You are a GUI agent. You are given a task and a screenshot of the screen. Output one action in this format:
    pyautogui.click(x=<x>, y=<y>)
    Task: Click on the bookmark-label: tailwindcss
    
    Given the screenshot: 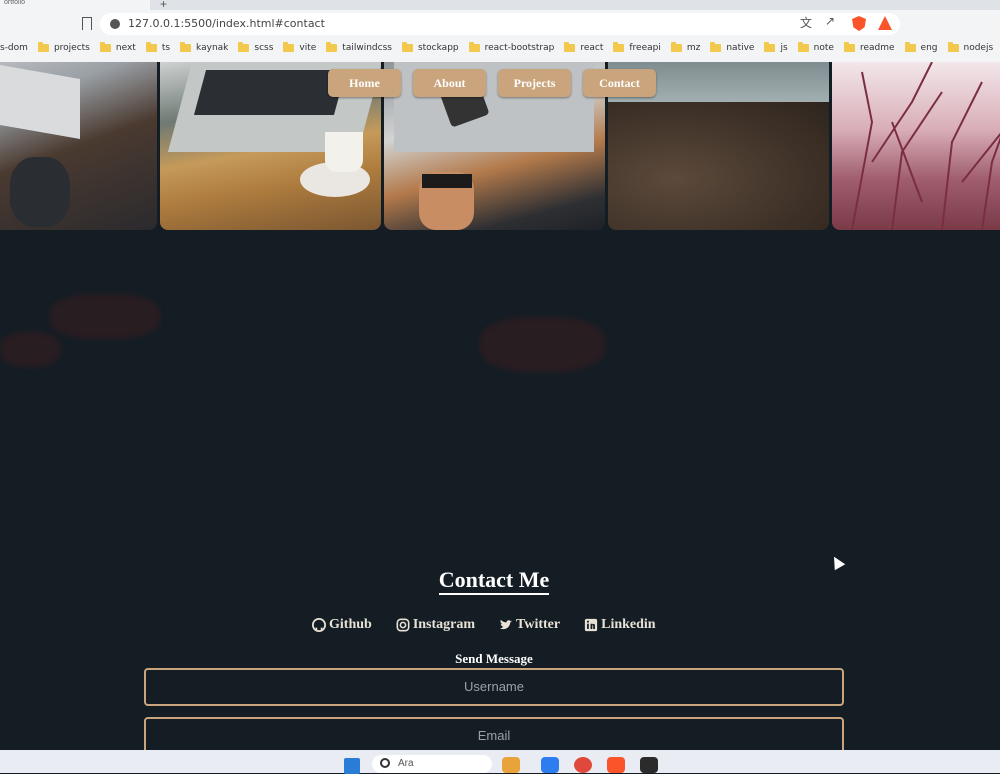 What is the action you would take?
    pyautogui.click(x=367, y=48)
    